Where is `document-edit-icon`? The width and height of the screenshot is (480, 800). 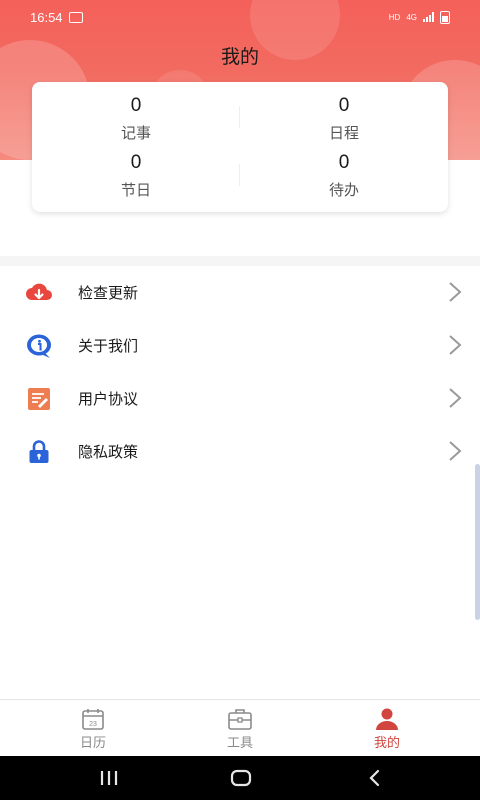
document-edit-icon is located at coordinates (39, 399).